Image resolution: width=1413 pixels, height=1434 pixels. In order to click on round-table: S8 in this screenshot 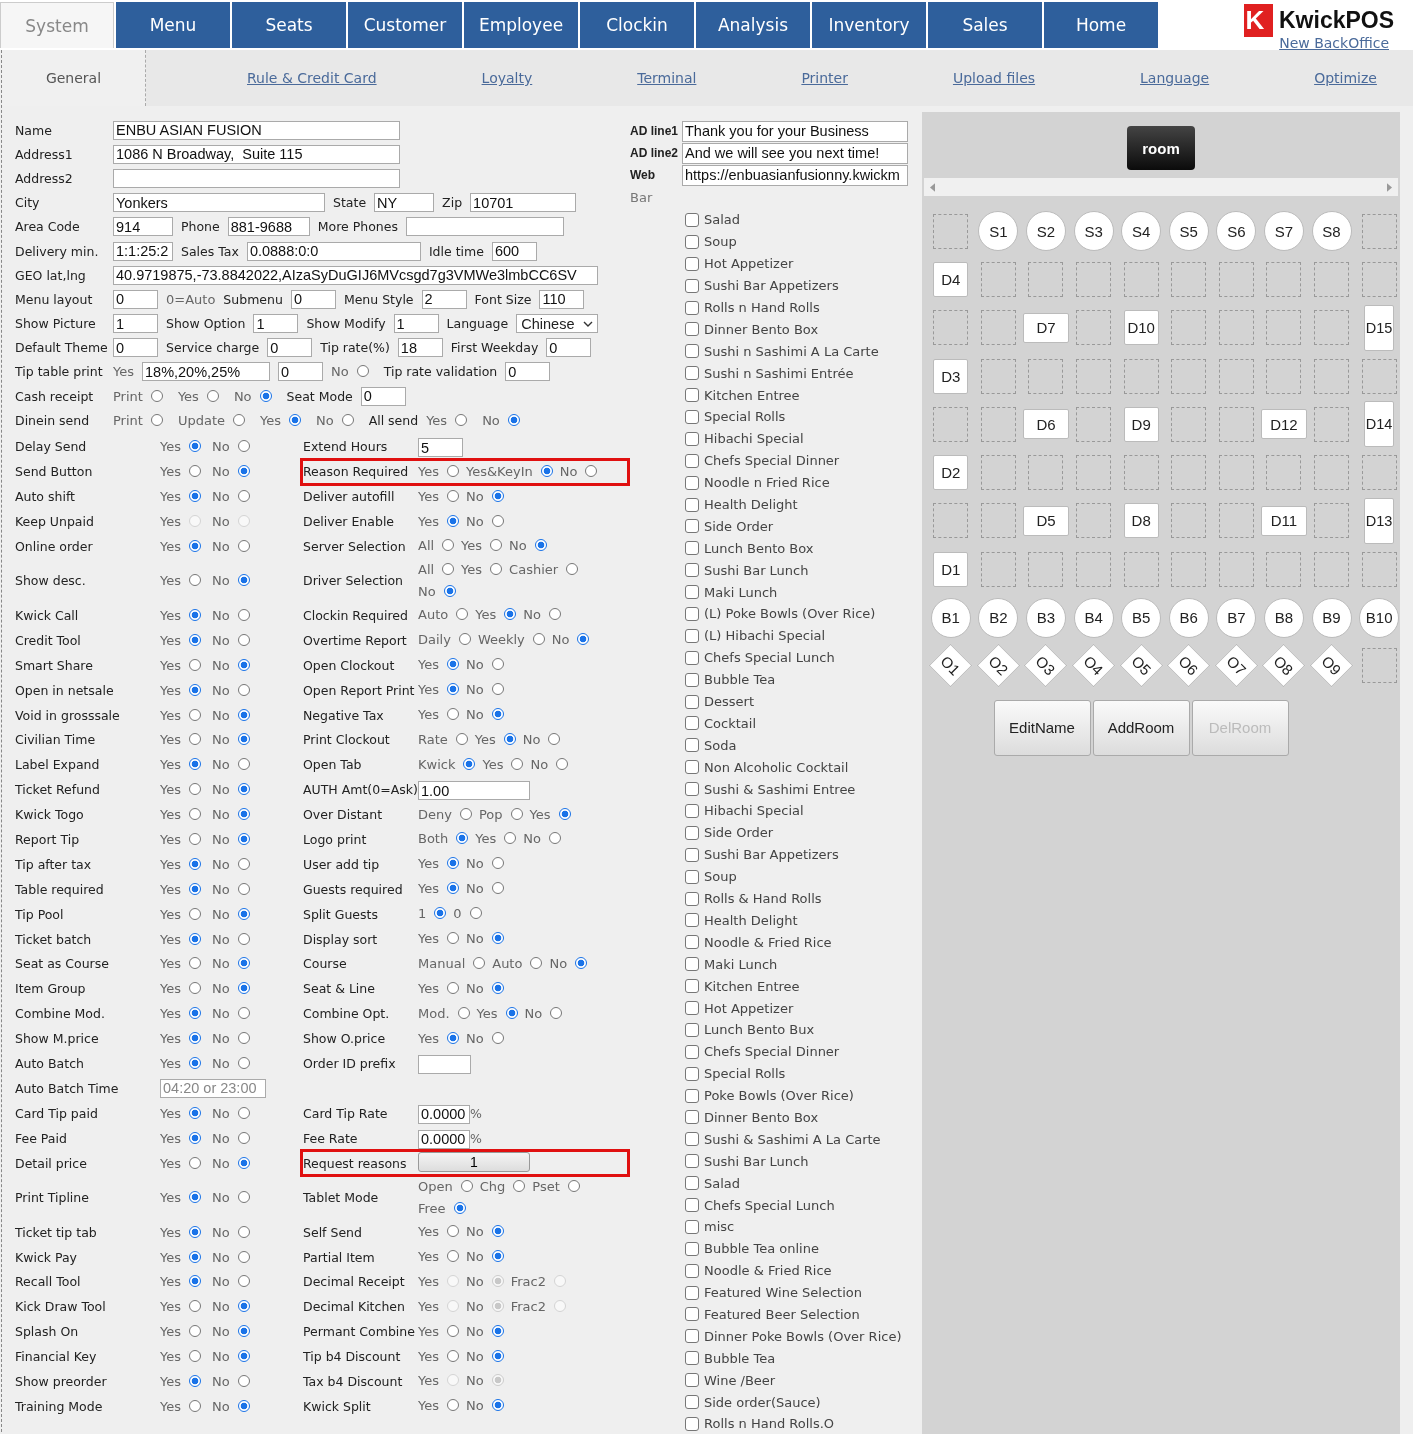, I will do `click(1331, 231)`.